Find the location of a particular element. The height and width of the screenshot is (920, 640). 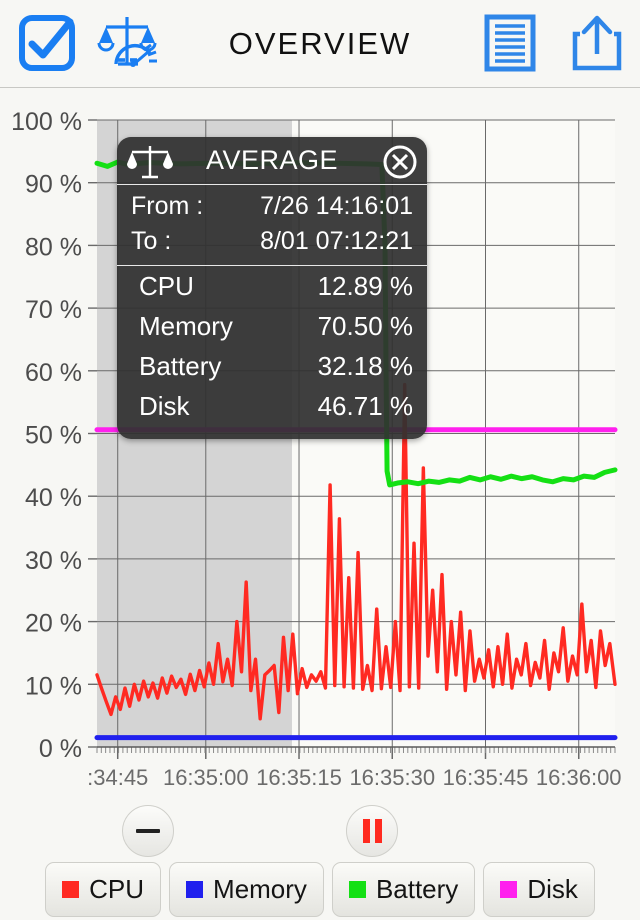

average-popup-title: AVERAGE is located at coordinates (272, 160).